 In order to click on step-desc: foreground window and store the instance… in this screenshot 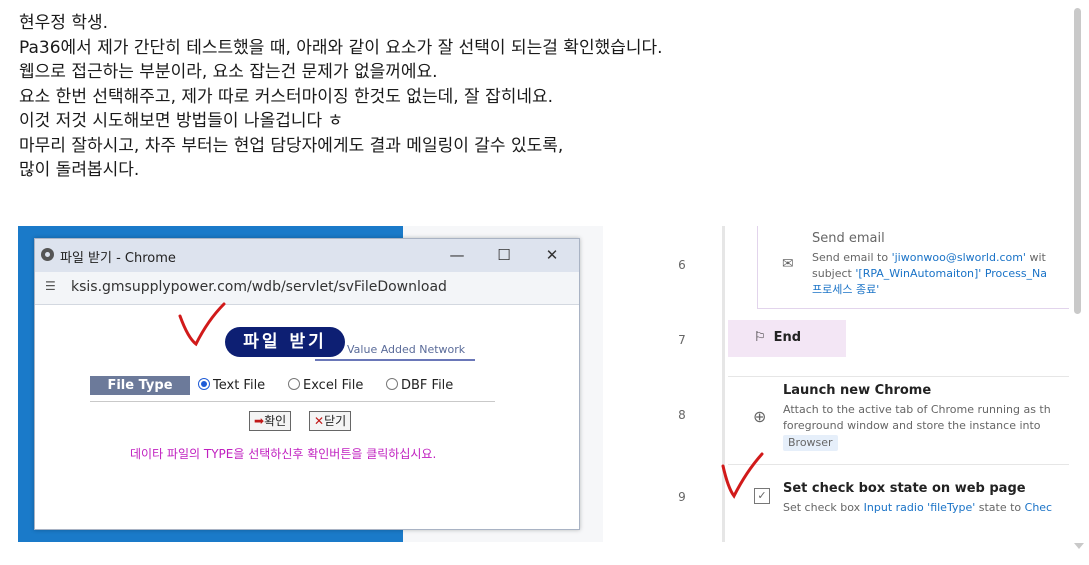, I will do `click(912, 425)`.